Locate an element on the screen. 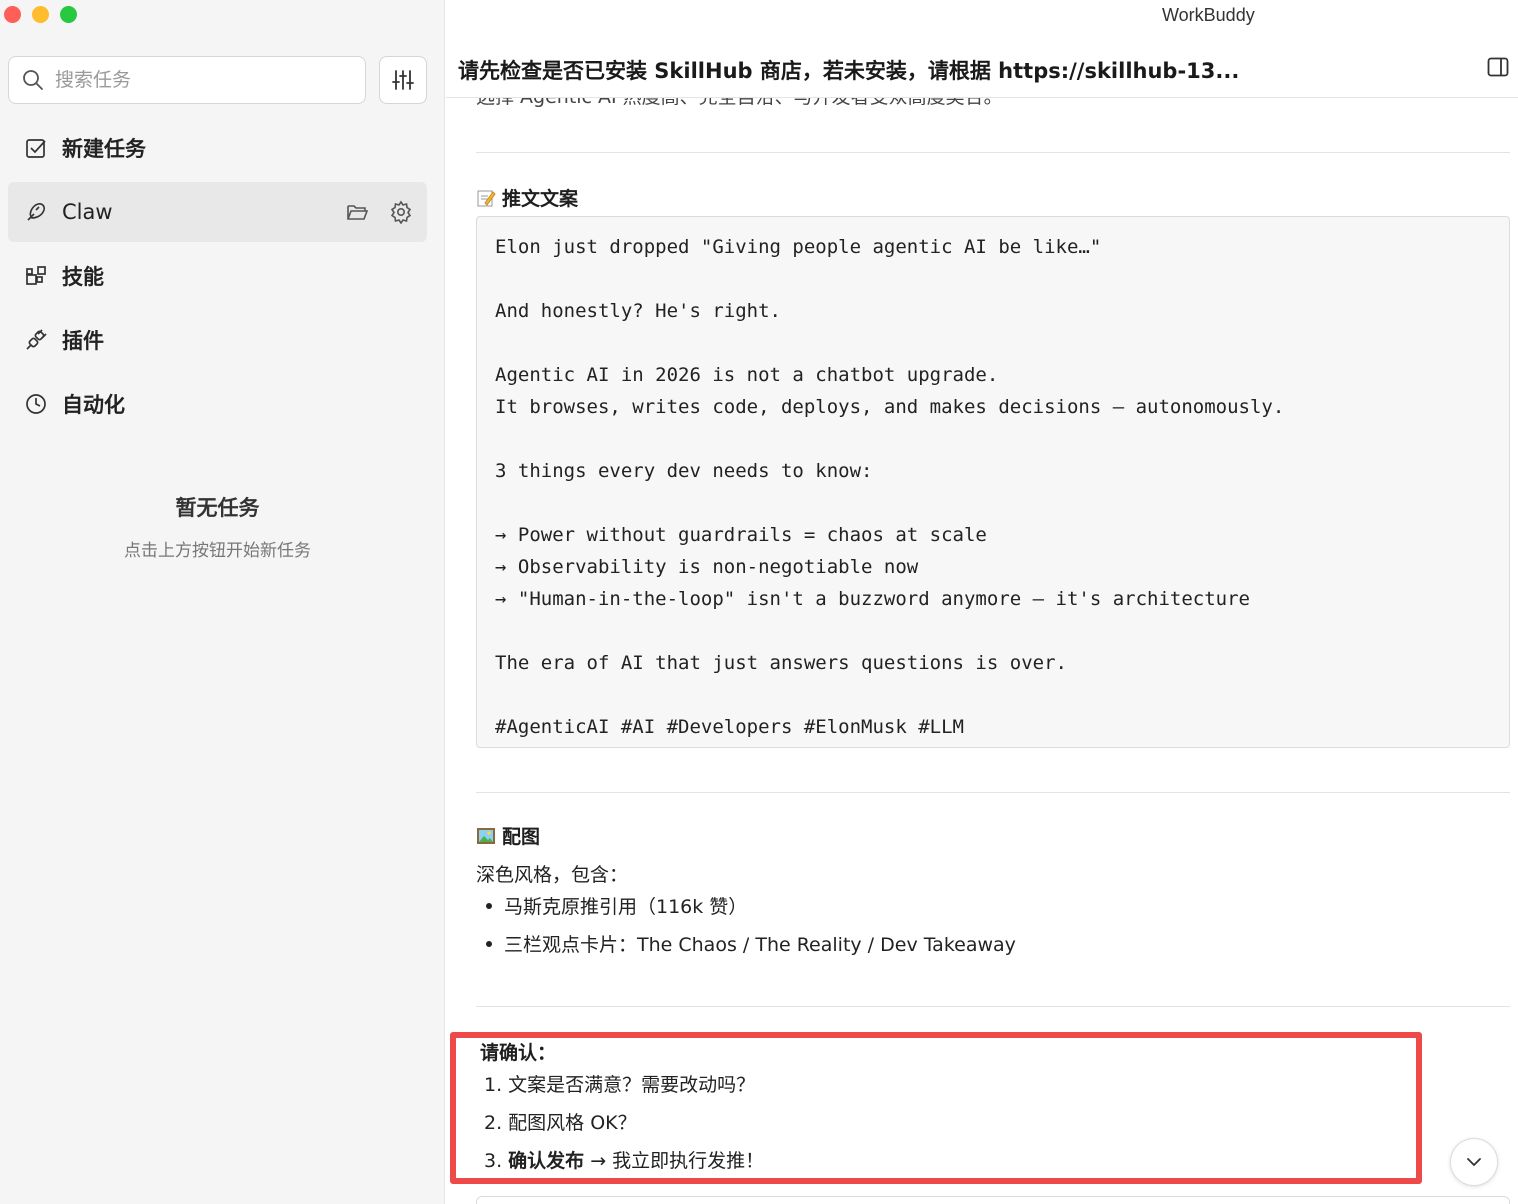 The image size is (1518, 1204). empty-state-title: 暂无任务 is located at coordinates (217, 508).